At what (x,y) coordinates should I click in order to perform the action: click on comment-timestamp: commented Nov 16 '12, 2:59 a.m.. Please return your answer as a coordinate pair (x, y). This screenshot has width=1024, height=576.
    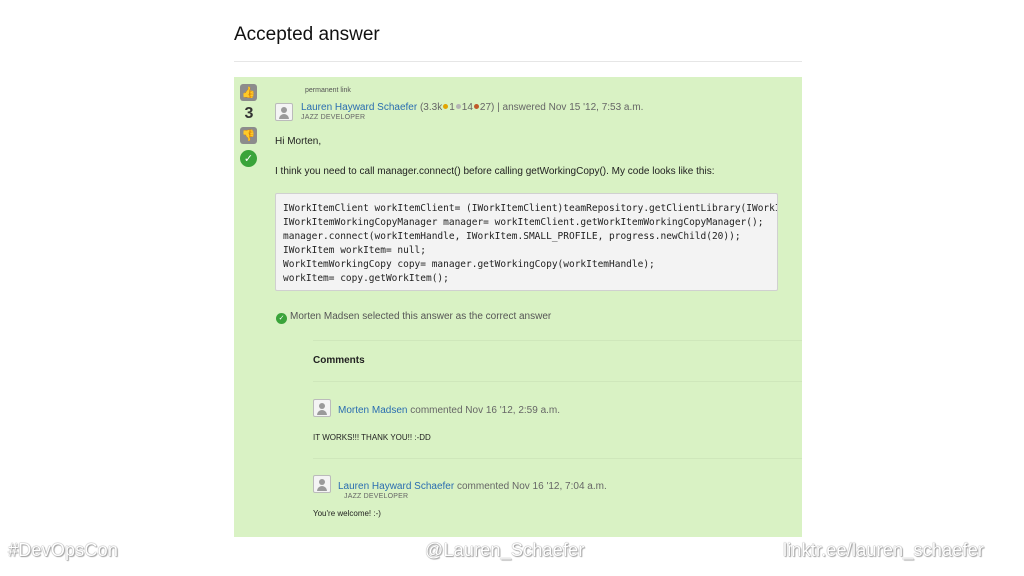
    Looking at the image, I should click on (485, 410).